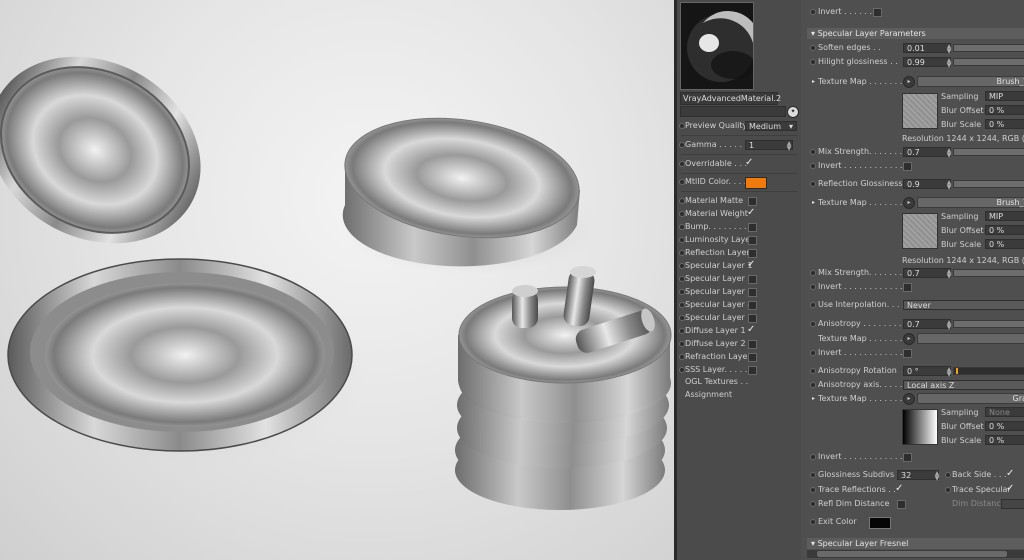  Describe the element at coordinates (1004, 230) in the screenshot. I see `blur-offset-input-2: 0 %` at that location.